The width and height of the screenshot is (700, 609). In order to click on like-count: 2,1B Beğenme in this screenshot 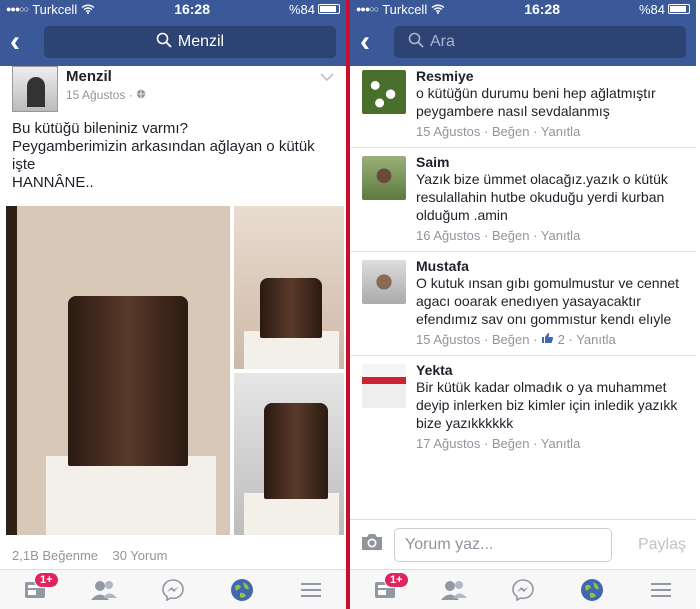, I will do `click(55, 555)`.